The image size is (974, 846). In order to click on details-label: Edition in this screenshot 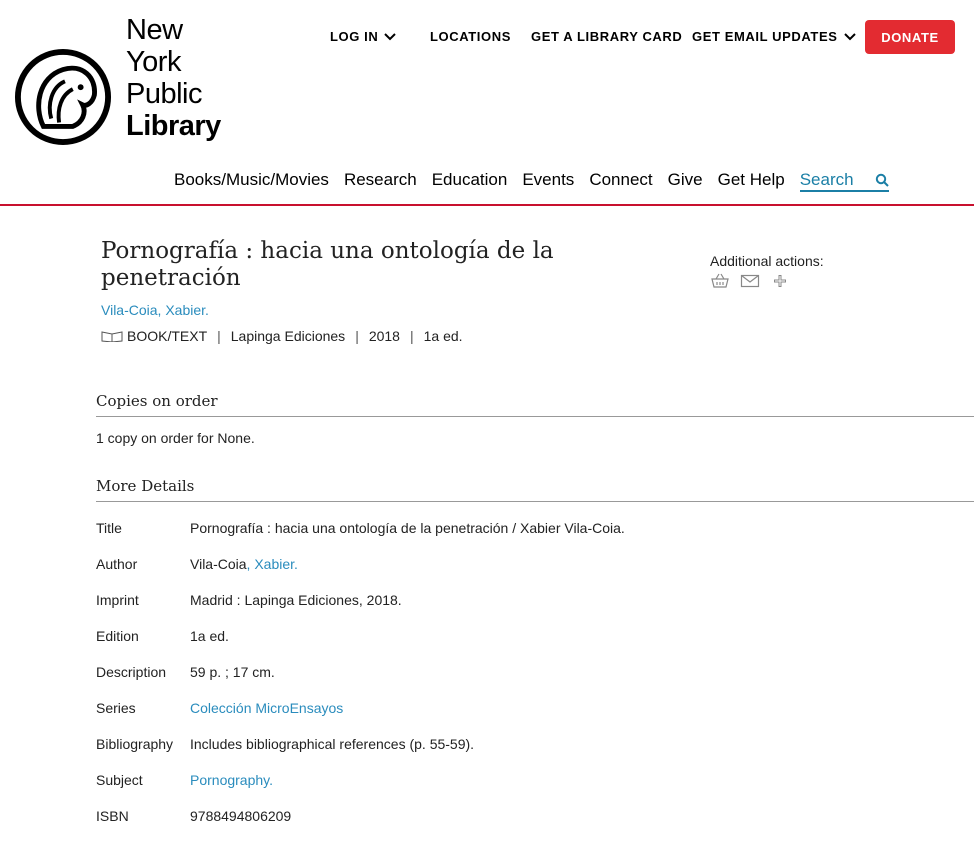, I will do `click(117, 636)`.